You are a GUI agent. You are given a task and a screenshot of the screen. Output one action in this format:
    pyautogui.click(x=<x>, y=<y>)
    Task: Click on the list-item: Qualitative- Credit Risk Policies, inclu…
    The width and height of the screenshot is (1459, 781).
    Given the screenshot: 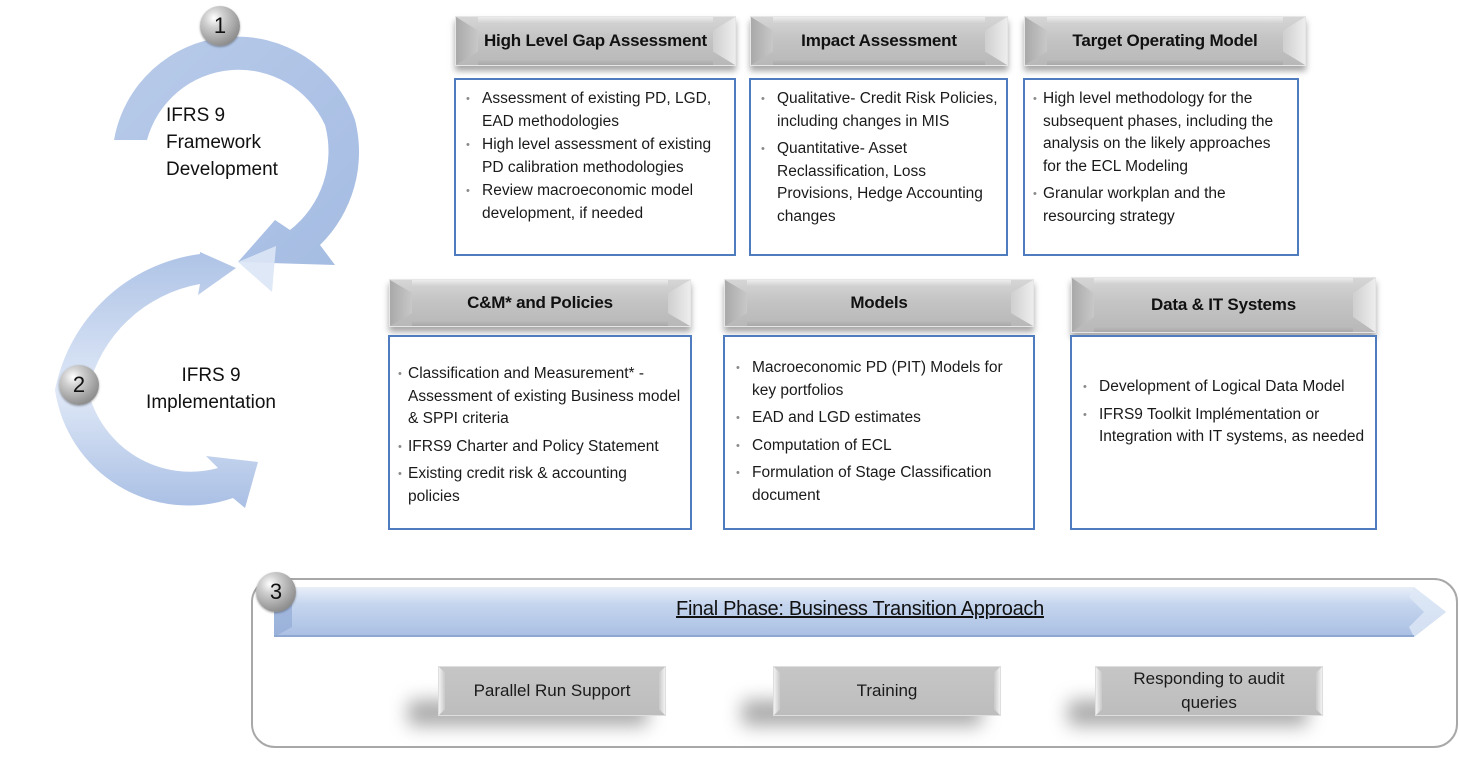 What is the action you would take?
    pyautogui.click(x=878, y=110)
    